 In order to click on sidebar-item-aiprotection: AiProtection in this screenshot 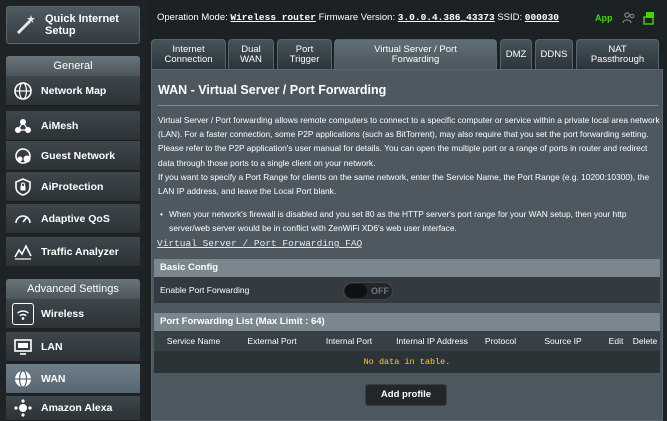, I will do `click(73, 187)`.